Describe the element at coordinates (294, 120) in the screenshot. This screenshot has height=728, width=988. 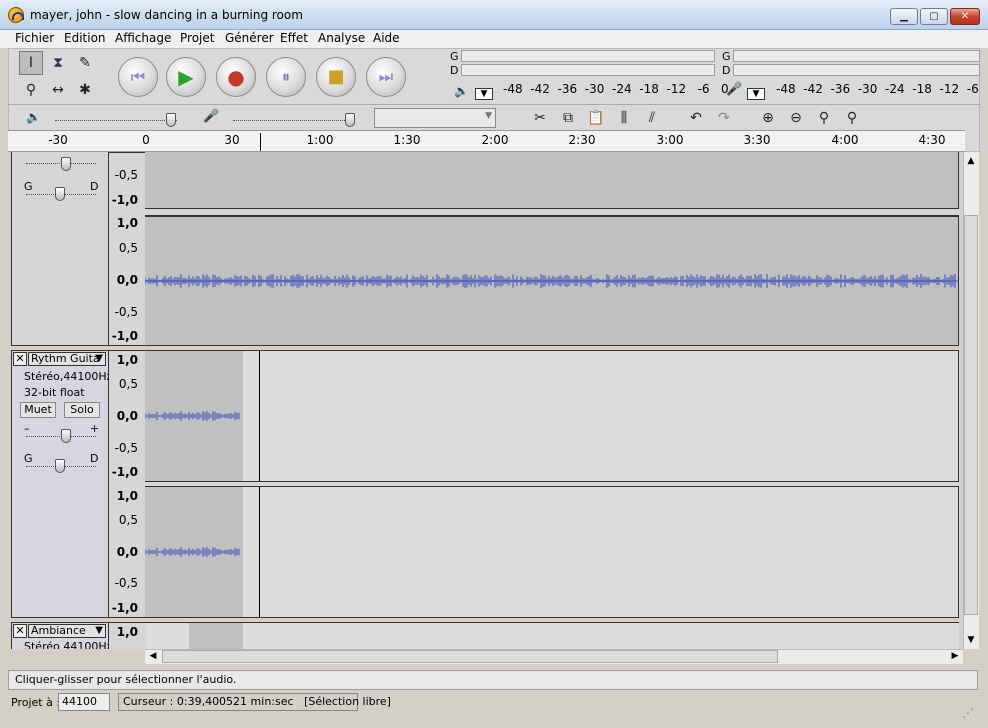
I see `input-volume-slider` at that location.